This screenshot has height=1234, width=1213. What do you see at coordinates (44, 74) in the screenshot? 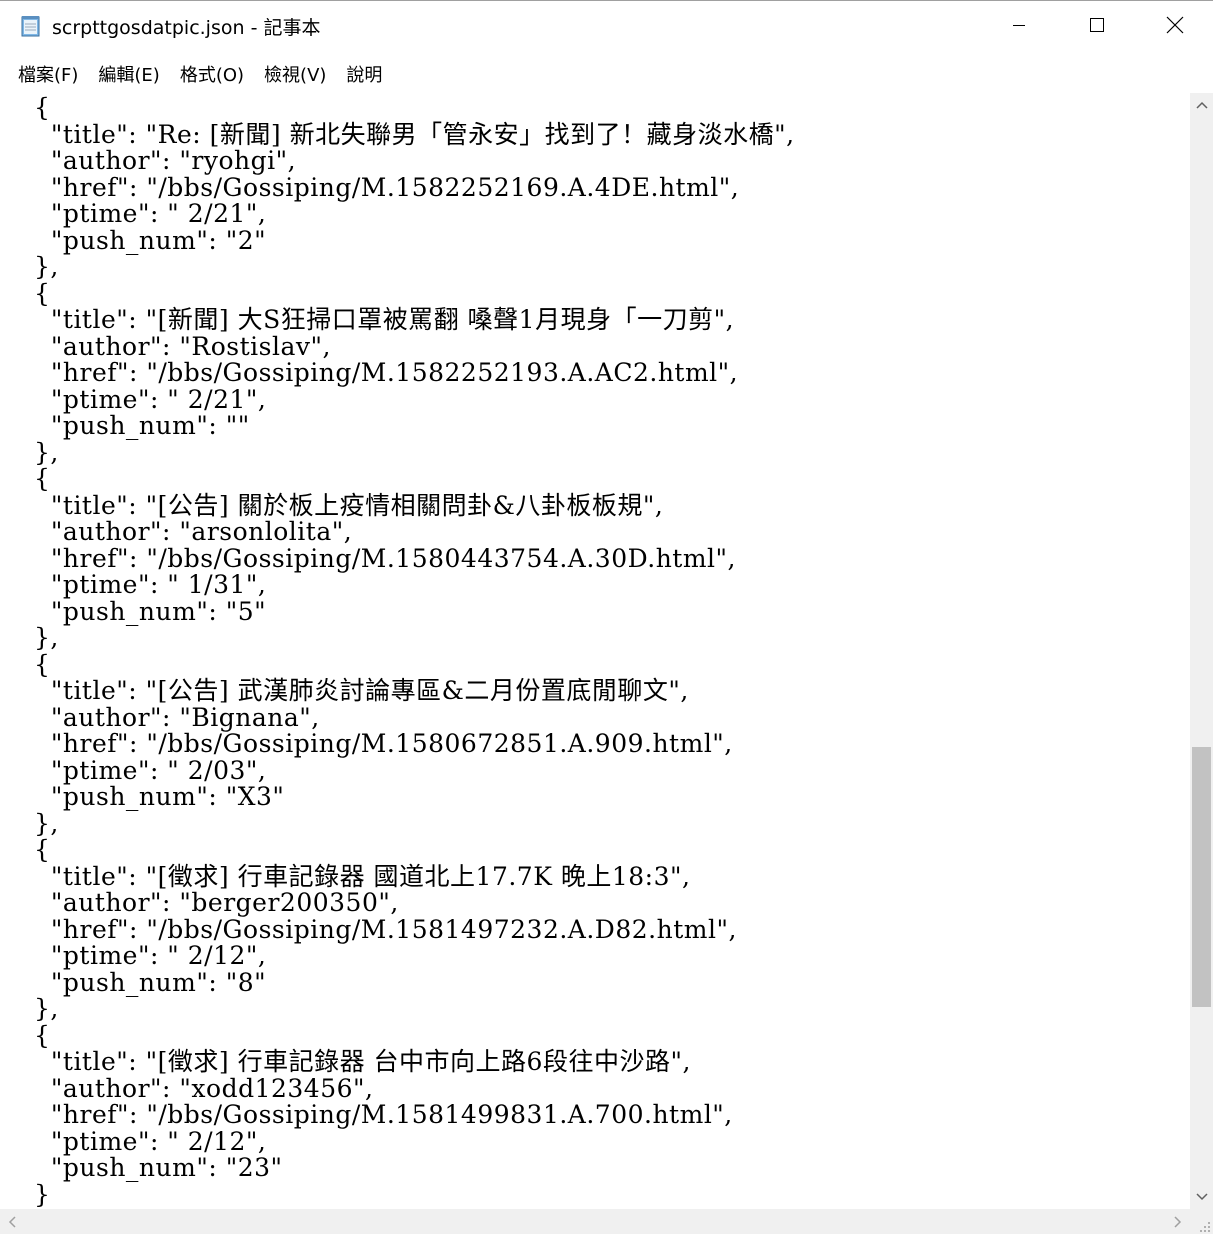
I see `menu-file: 檔案(F)` at bounding box center [44, 74].